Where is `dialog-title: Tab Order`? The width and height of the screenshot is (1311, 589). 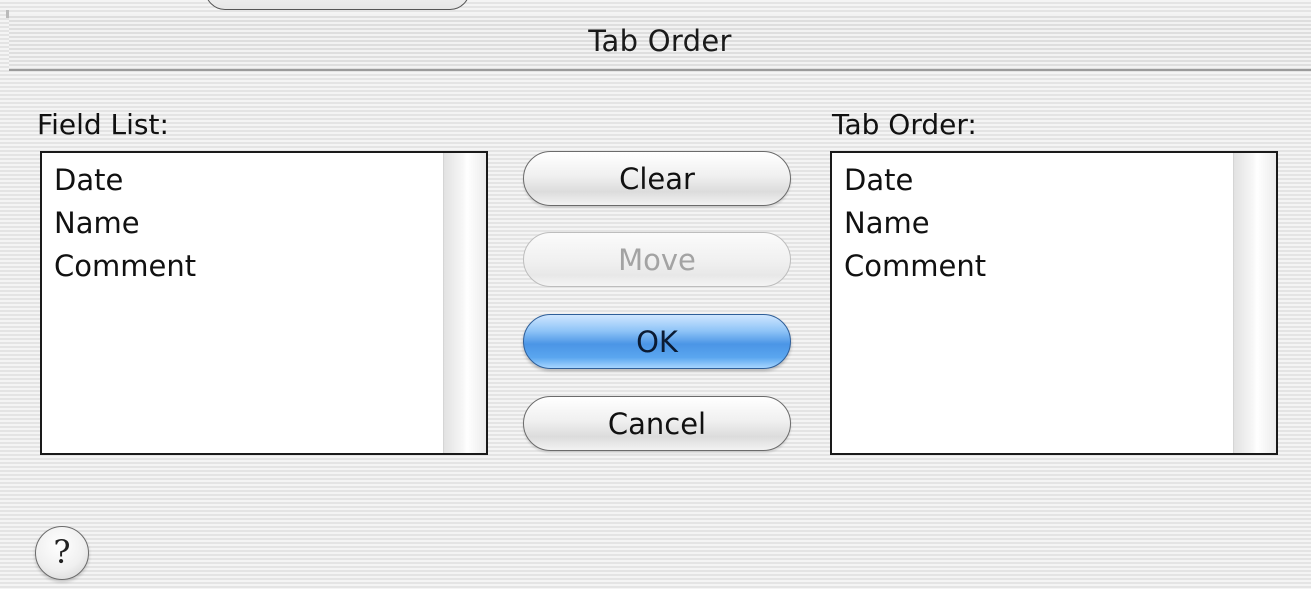 dialog-title: Tab Order is located at coordinates (660, 41).